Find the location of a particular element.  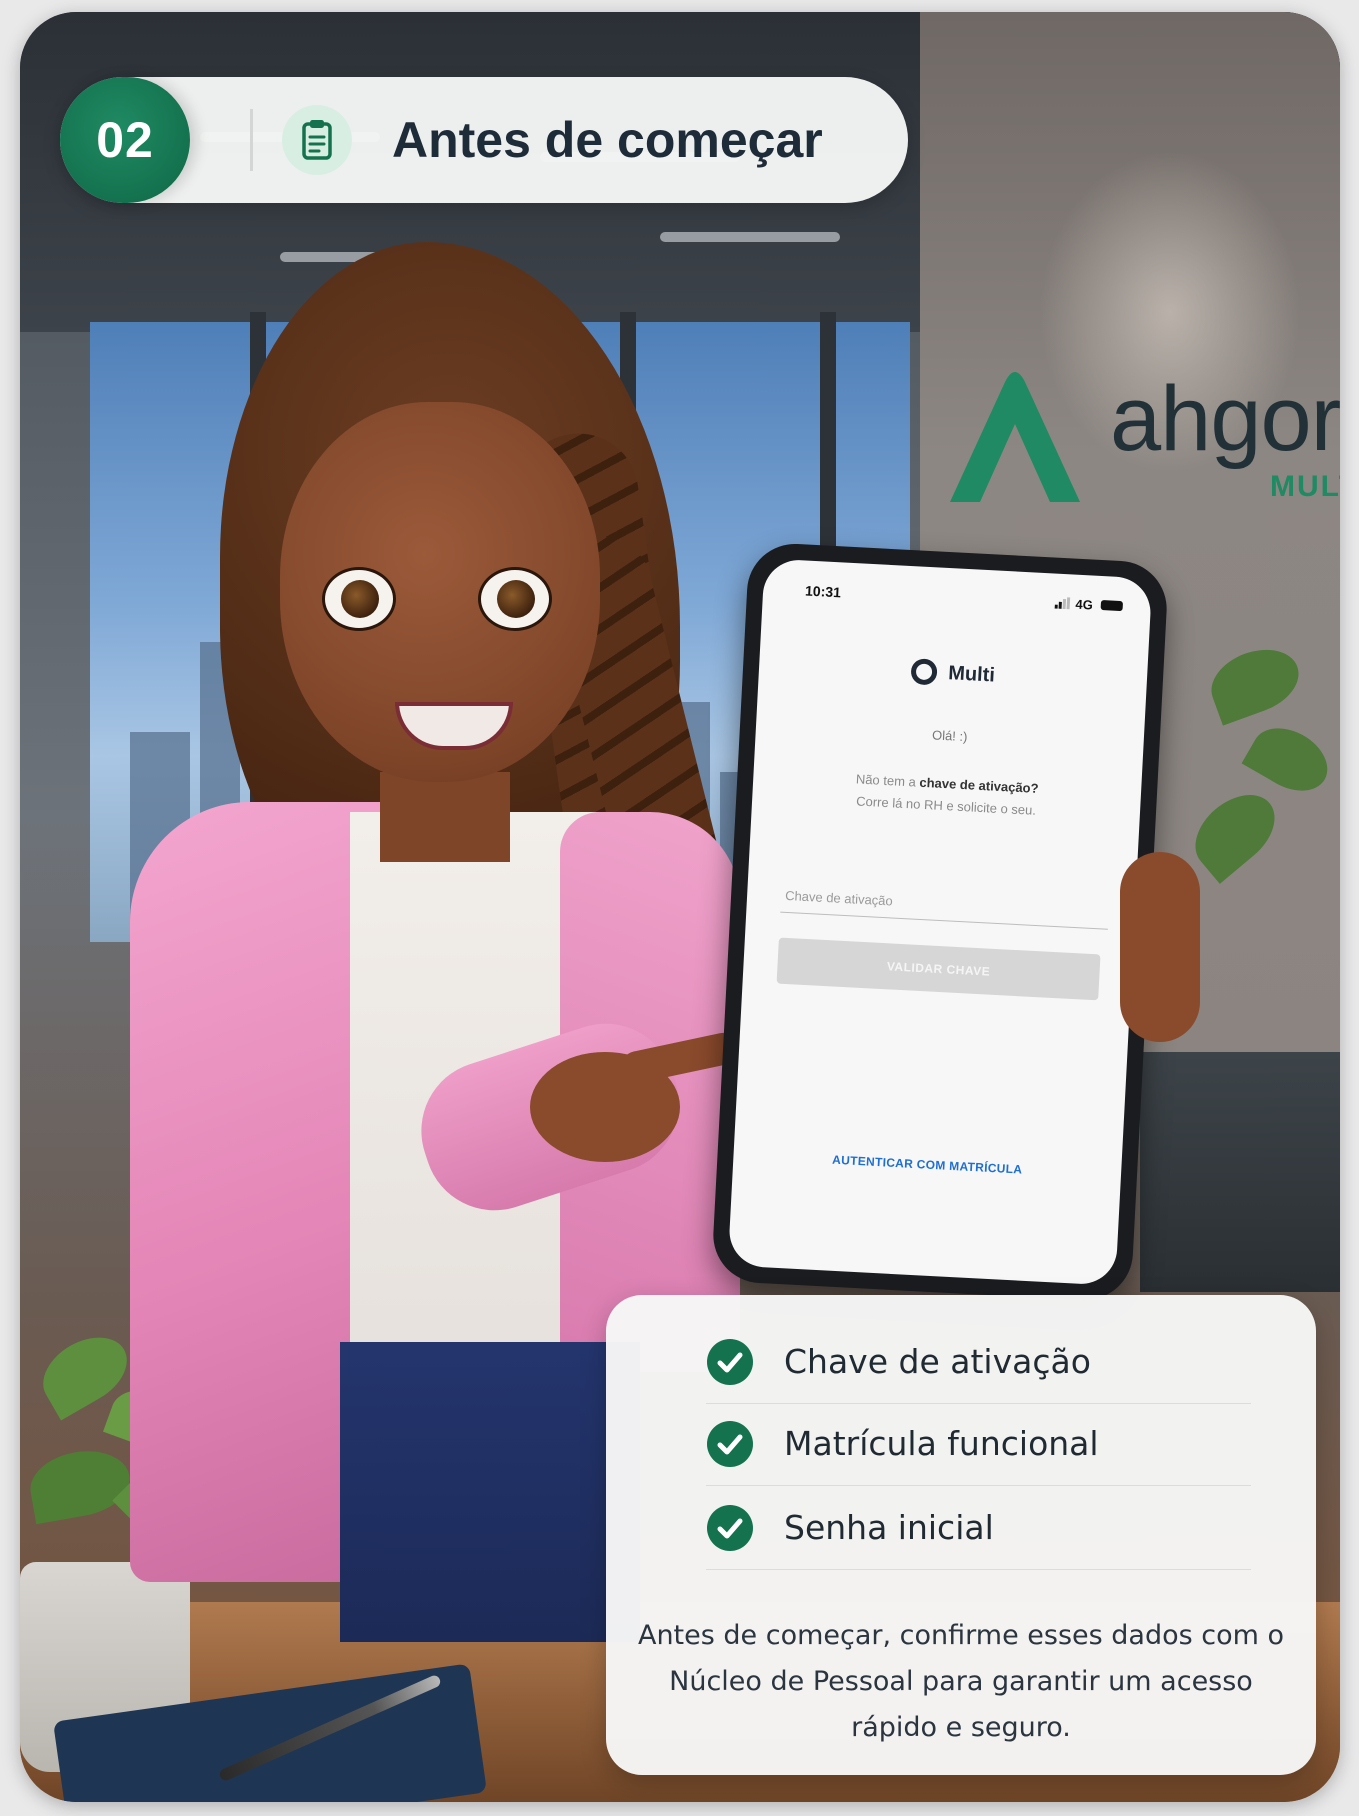

app-logo: Multi is located at coordinates (953, 673).